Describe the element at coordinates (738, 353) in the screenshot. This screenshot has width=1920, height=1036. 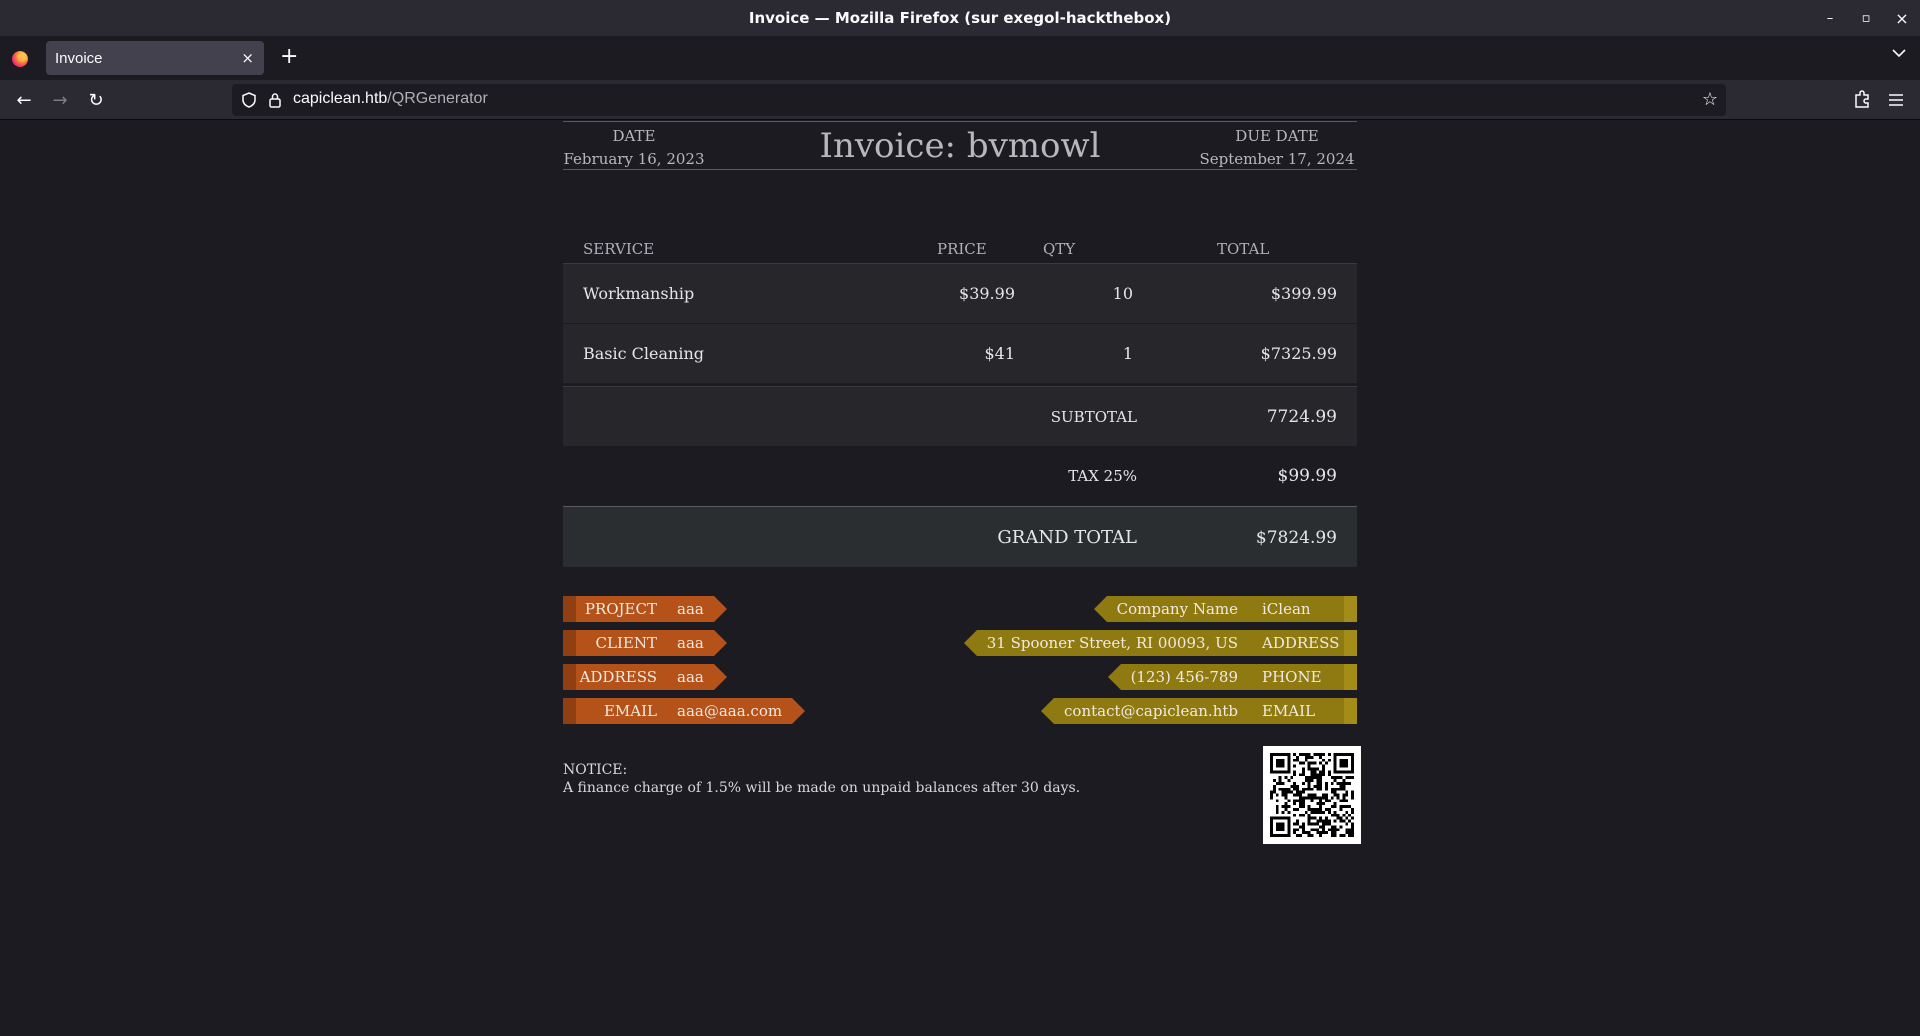
I see `item-service: Basic Cleaning` at that location.